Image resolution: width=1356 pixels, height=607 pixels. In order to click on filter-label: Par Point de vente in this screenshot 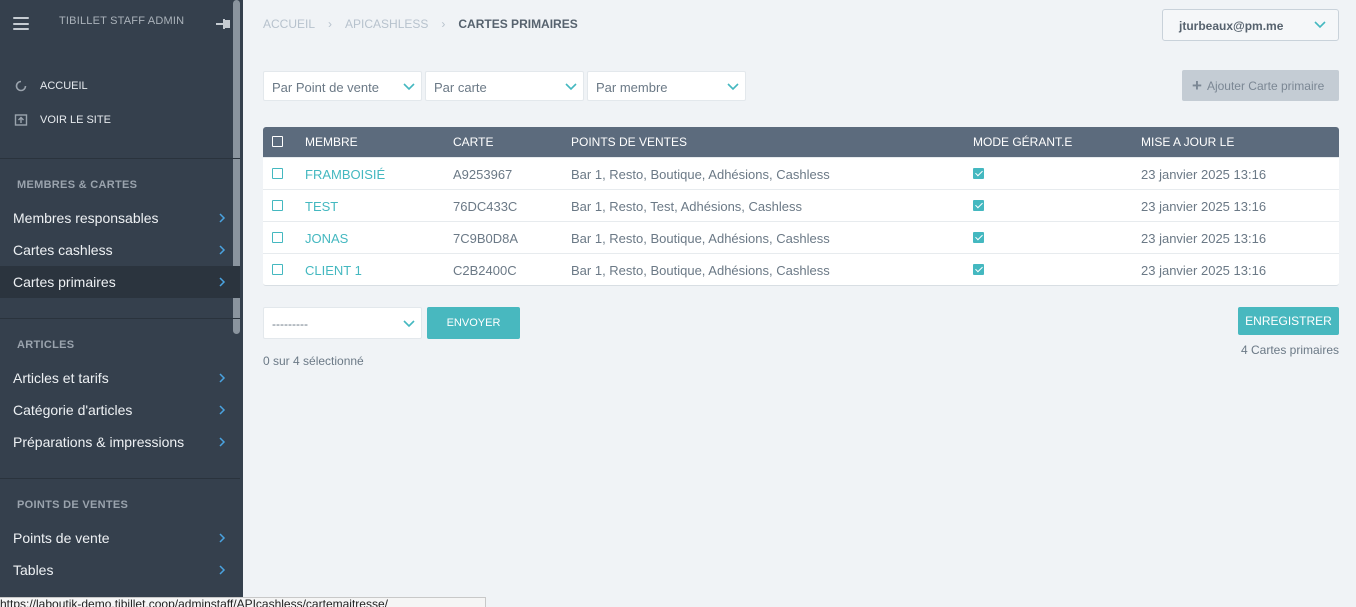, I will do `click(325, 87)`.